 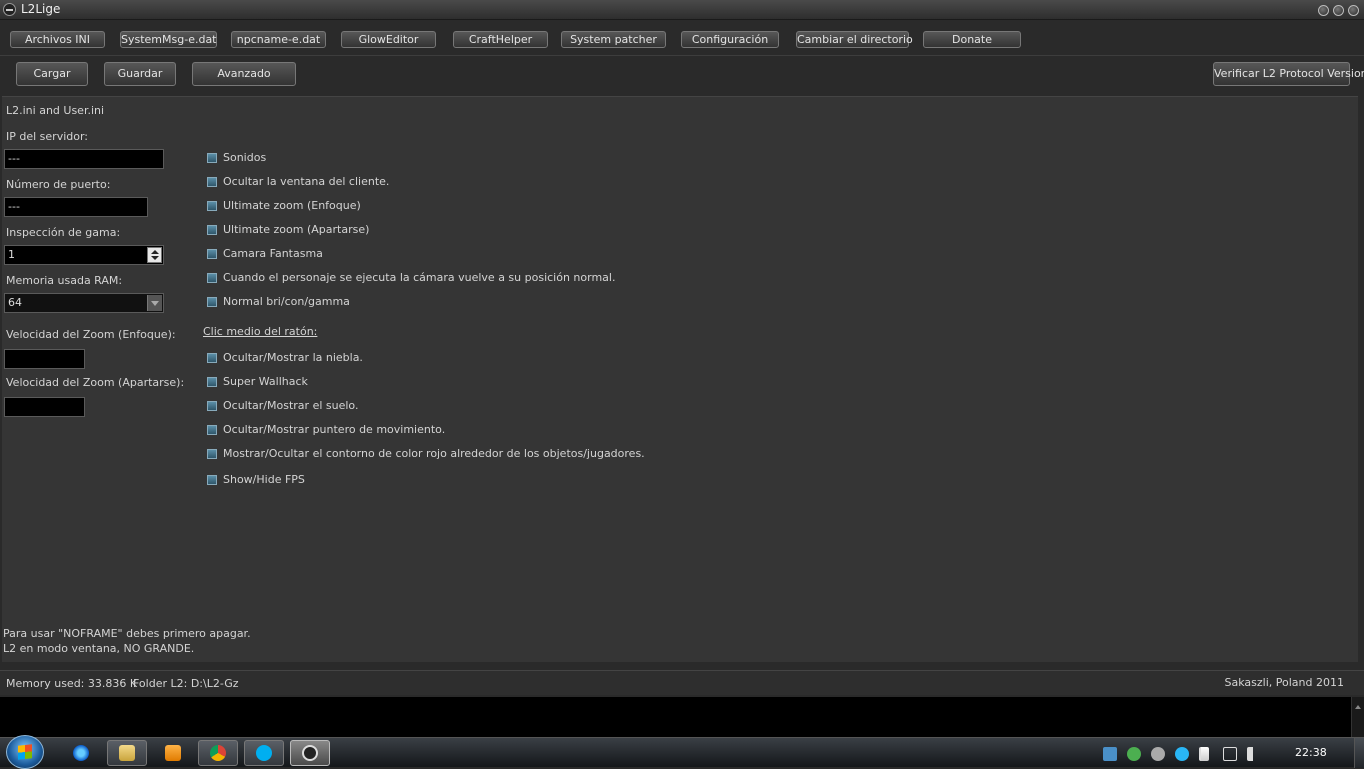 What do you see at coordinates (293, 357) in the screenshot?
I see `option-label: Ocultar/Mostrar la niebla.` at bounding box center [293, 357].